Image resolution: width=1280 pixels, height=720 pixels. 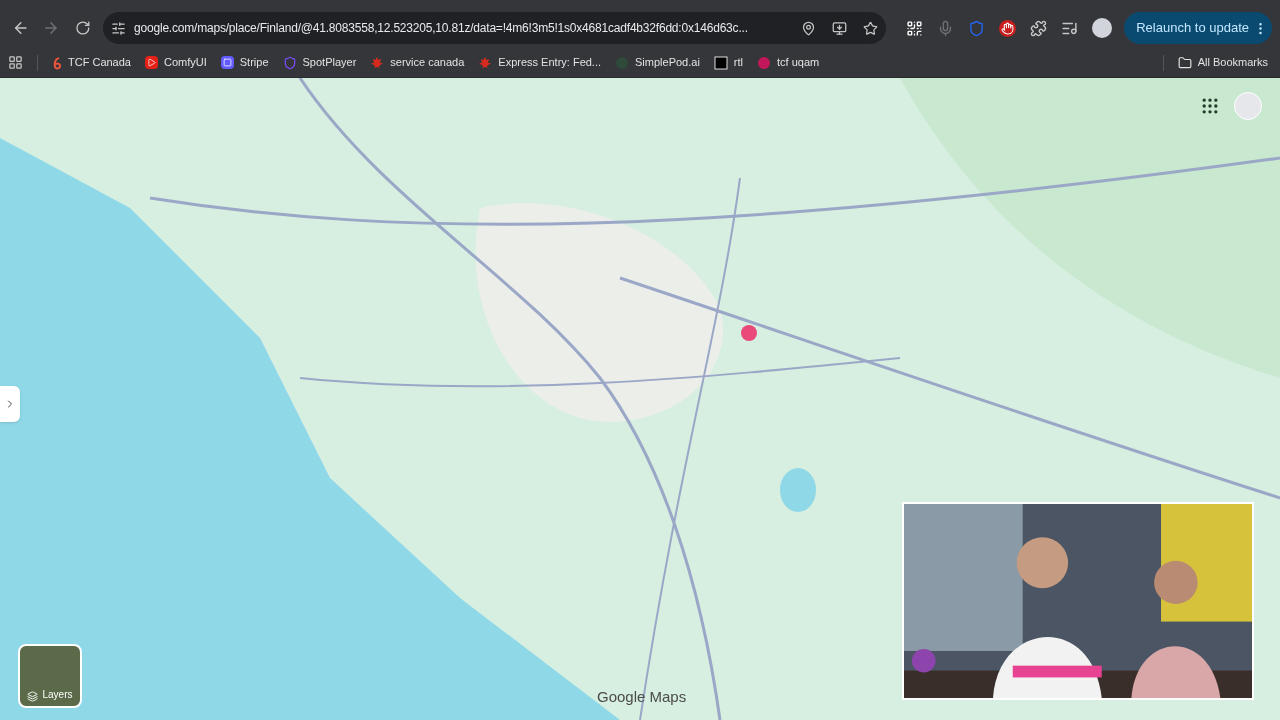 I want to click on shield-icon, so click(x=289, y=62).